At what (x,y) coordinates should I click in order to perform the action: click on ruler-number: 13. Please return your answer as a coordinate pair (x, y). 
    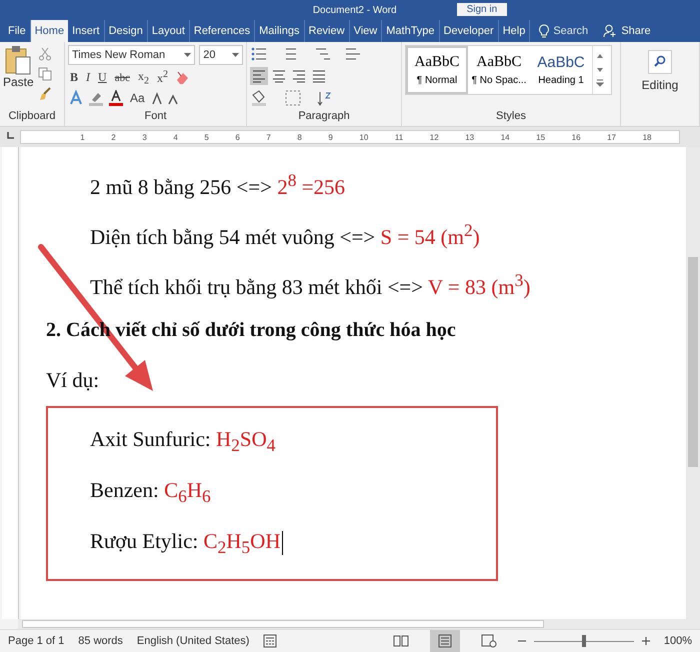
    Looking at the image, I should click on (469, 137).